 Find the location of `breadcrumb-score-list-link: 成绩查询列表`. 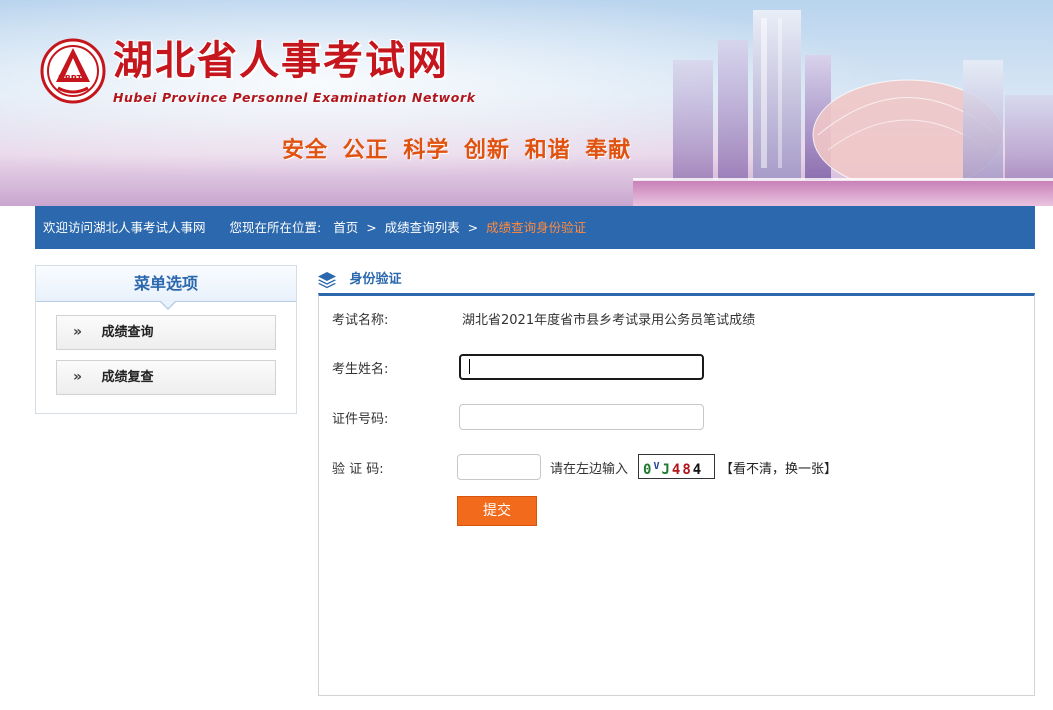

breadcrumb-score-list-link: 成绩查询列表 is located at coordinates (422, 227).